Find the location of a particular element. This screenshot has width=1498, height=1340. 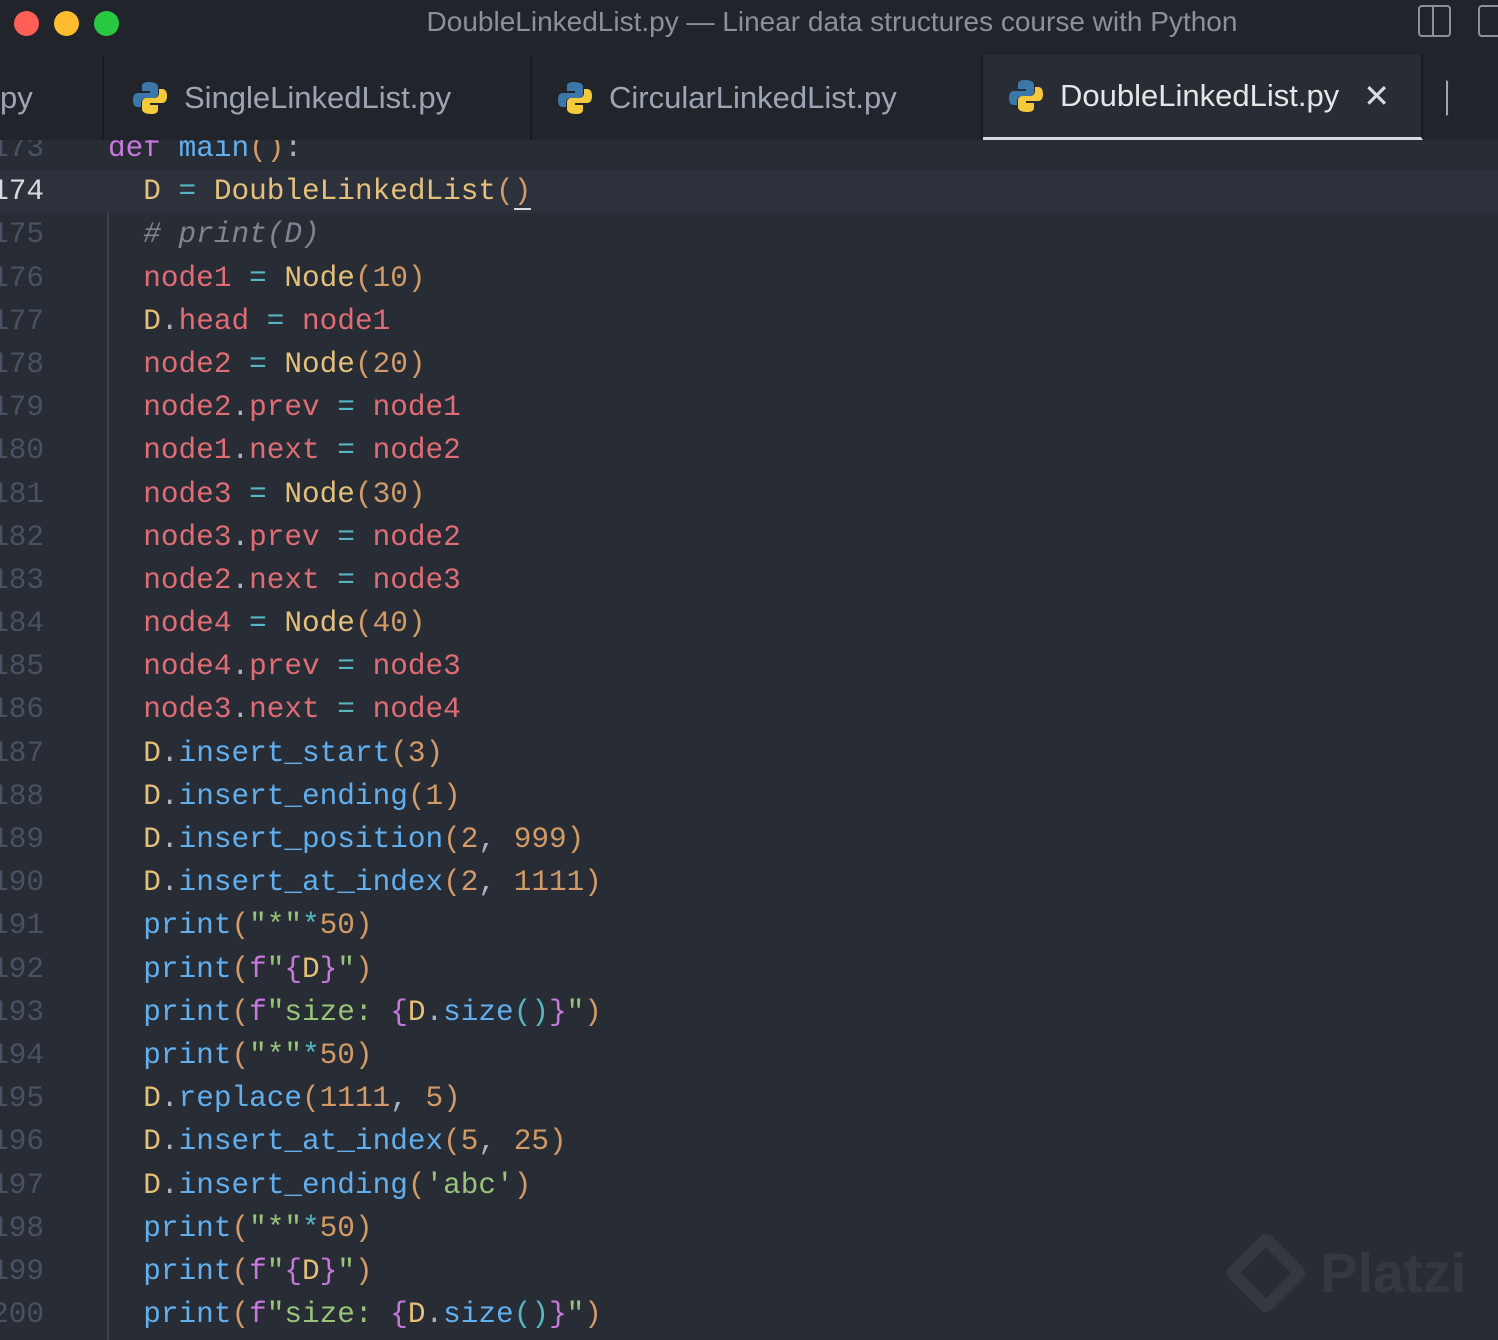

code-token: f is located at coordinates (258, 1012).